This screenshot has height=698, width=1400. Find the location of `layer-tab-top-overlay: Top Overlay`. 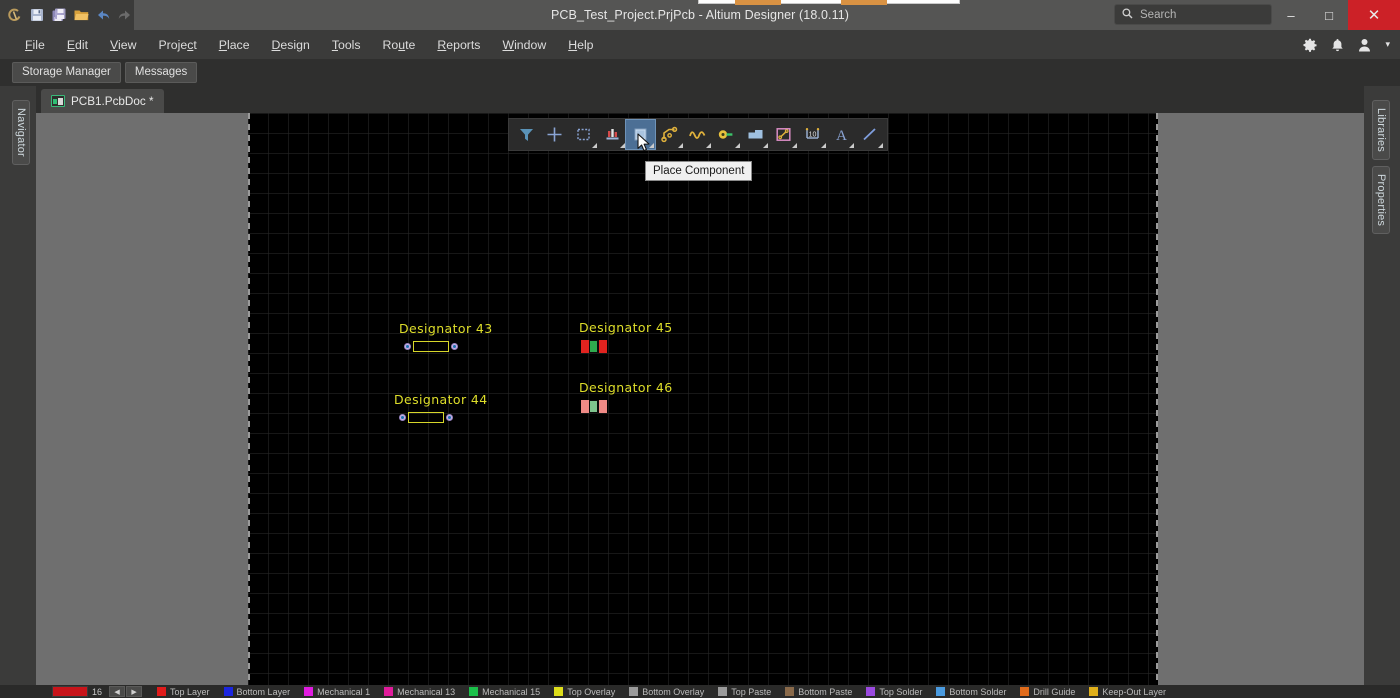

layer-tab-top-overlay: Top Overlay is located at coordinates (584, 692).